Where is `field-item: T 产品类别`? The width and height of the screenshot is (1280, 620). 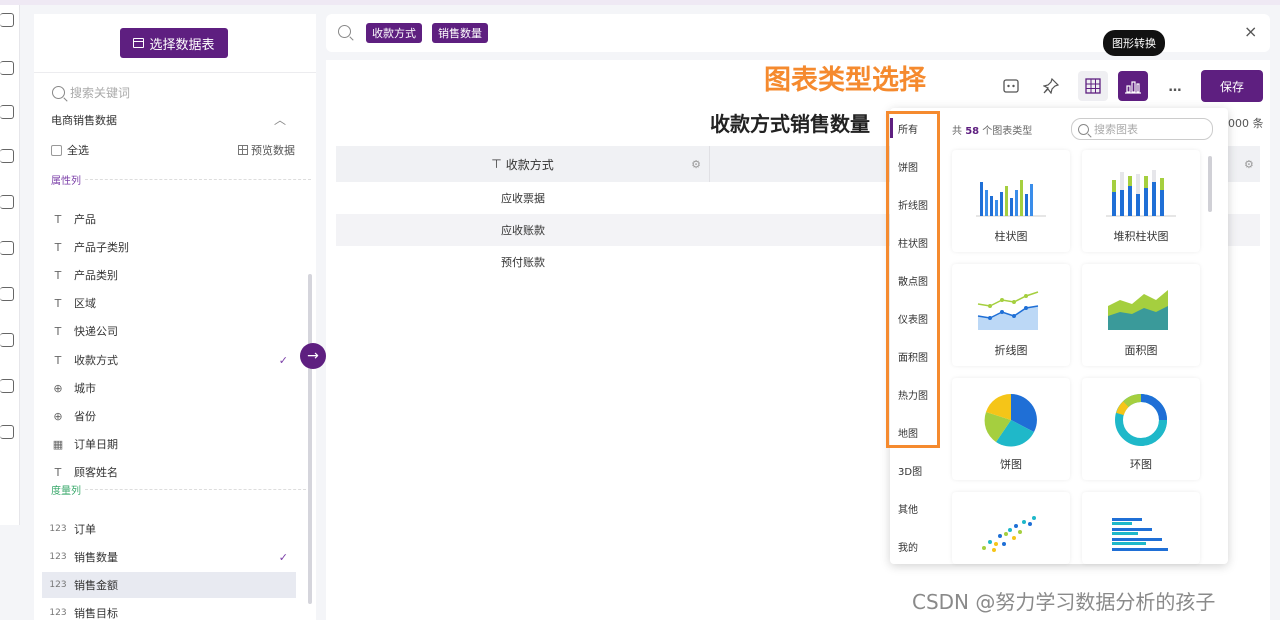
field-item: T 产品类别 is located at coordinates (169, 275).